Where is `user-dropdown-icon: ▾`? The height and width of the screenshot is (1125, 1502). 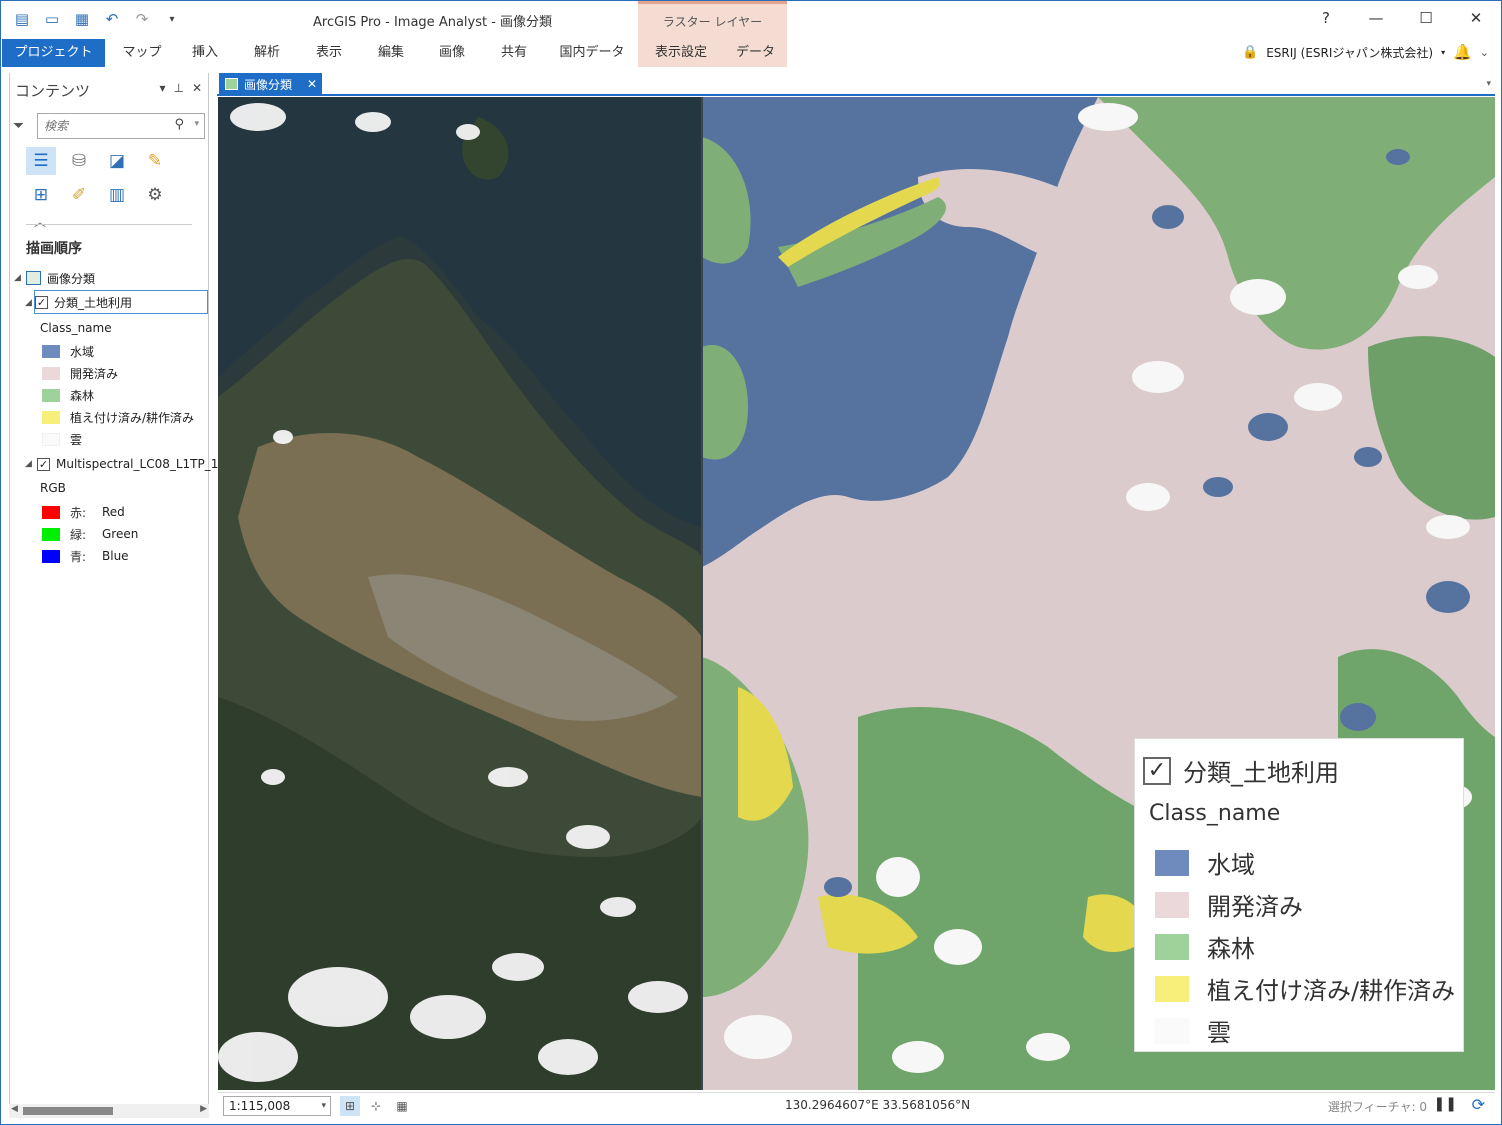 user-dropdown-icon: ▾ is located at coordinates (1443, 52).